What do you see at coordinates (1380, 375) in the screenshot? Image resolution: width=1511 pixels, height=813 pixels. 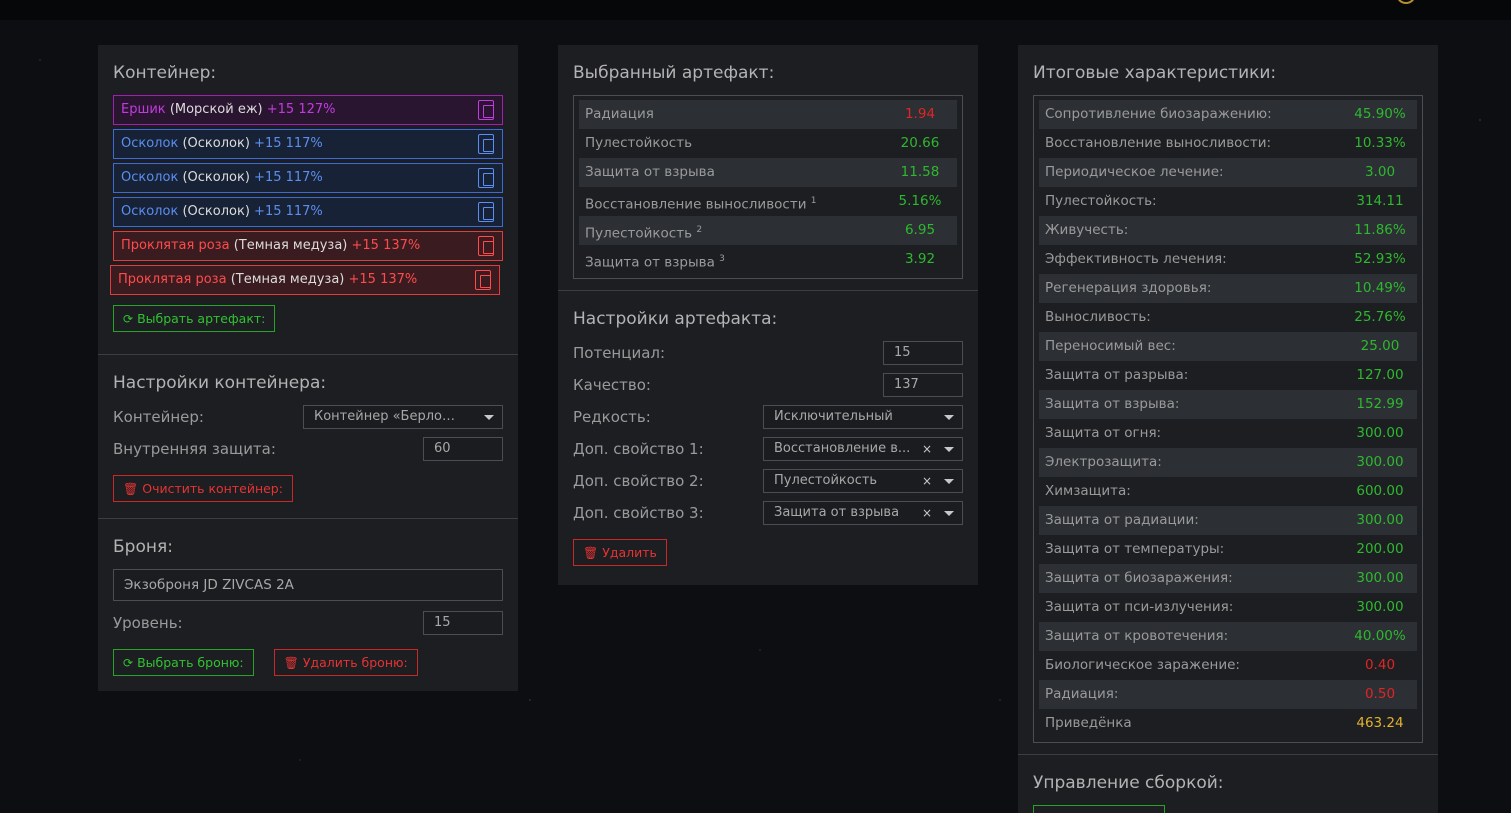 I see `stat-value: 127.00` at bounding box center [1380, 375].